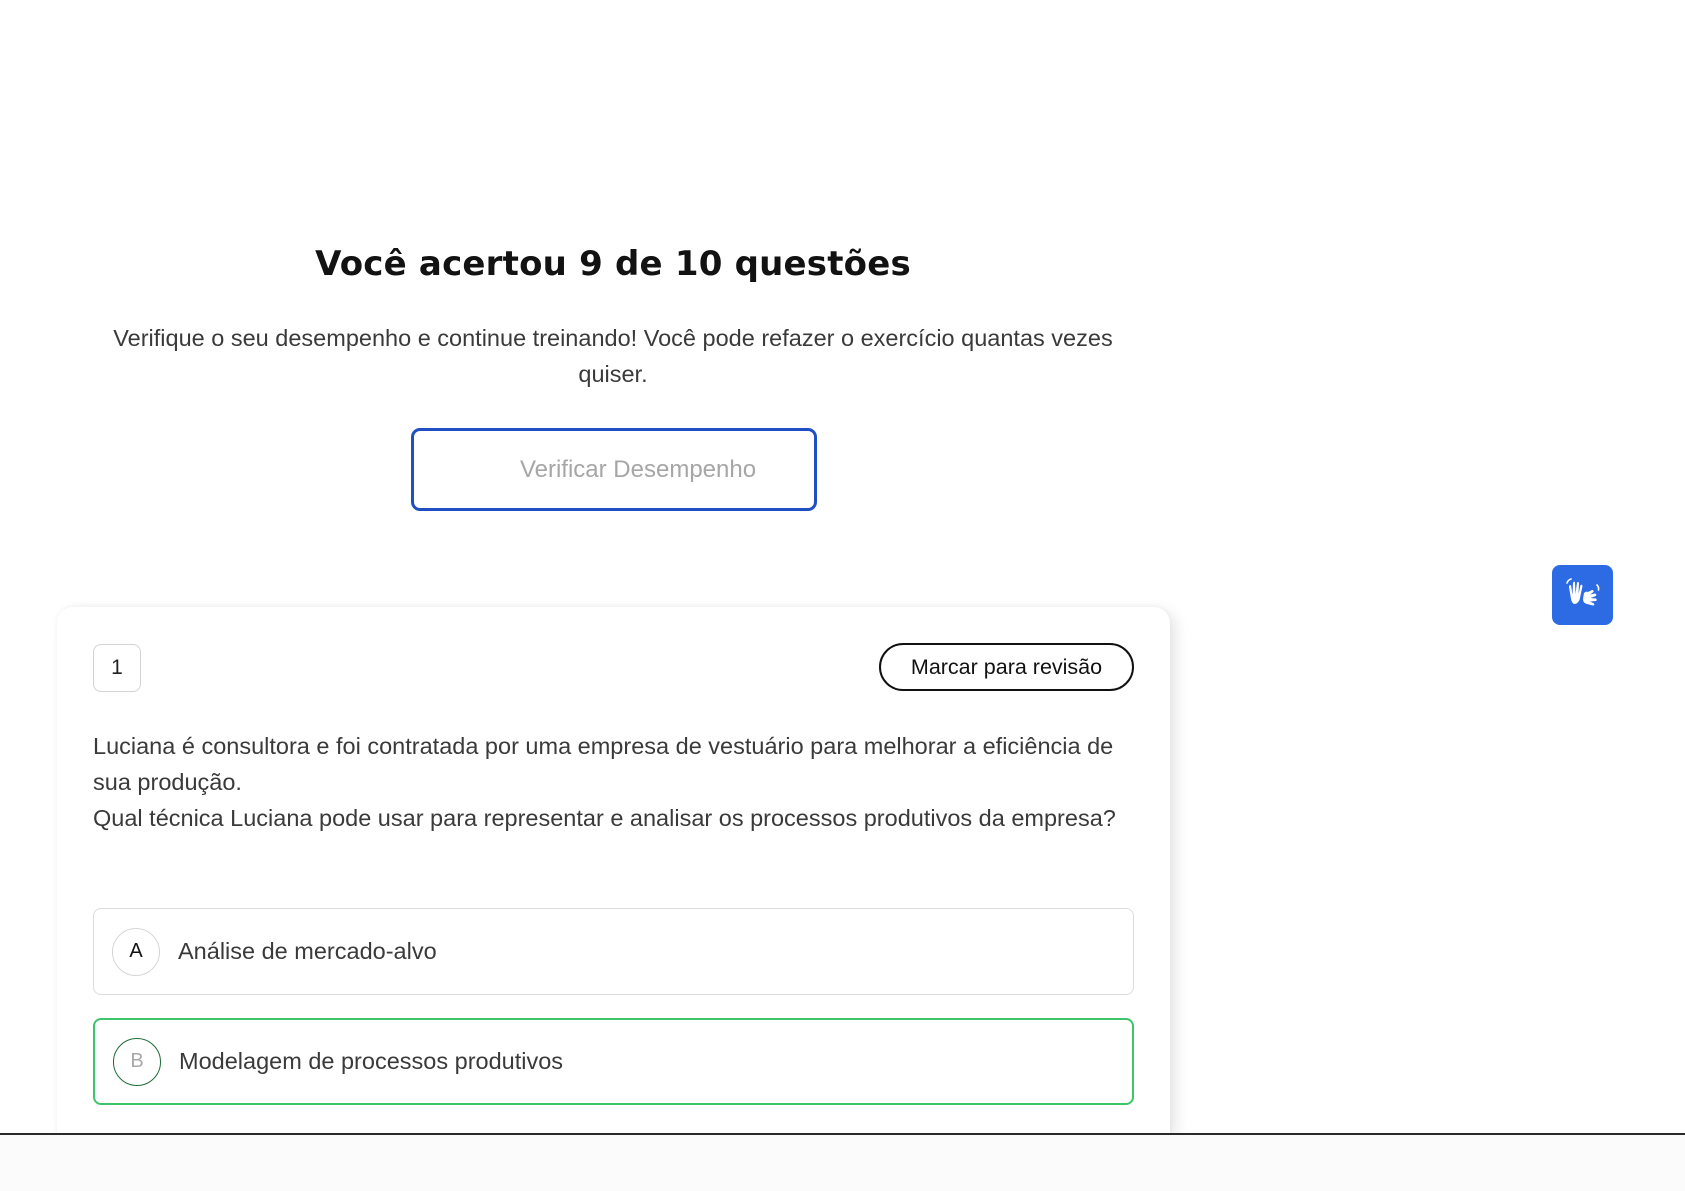 This screenshot has height=1191, width=1685. Describe the element at coordinates (613, 1061) in the screenshot. I see `answer-option-b: B Modelagem de processos produtivos` at that location.